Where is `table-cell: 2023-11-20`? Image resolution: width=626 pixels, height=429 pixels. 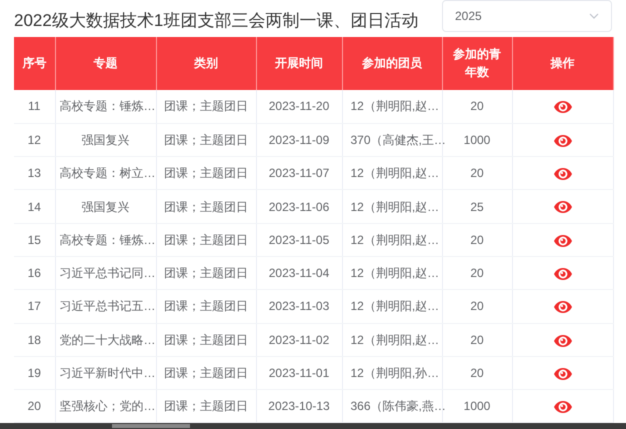 table-cell: 2023-11-20 is located at coordinates (299, 107).